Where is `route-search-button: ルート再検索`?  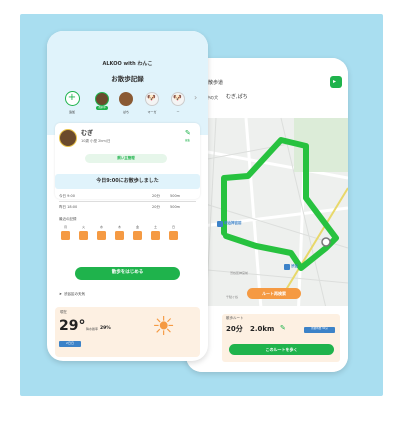 route-search-button: ルート再検索 is located at coordinates (274, 293).